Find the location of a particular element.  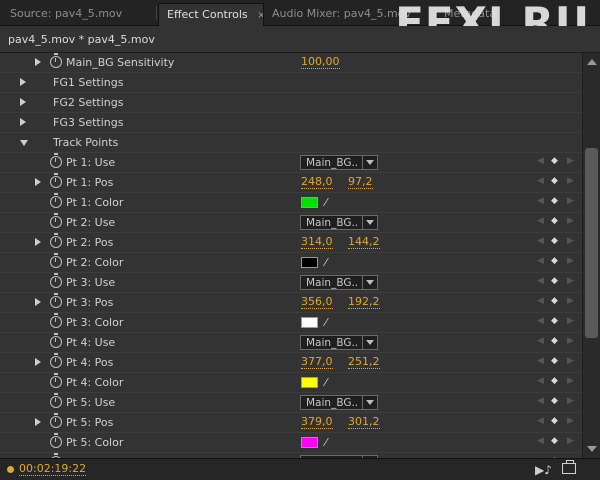

scroll-thumb is located at coordinates (591, 243).